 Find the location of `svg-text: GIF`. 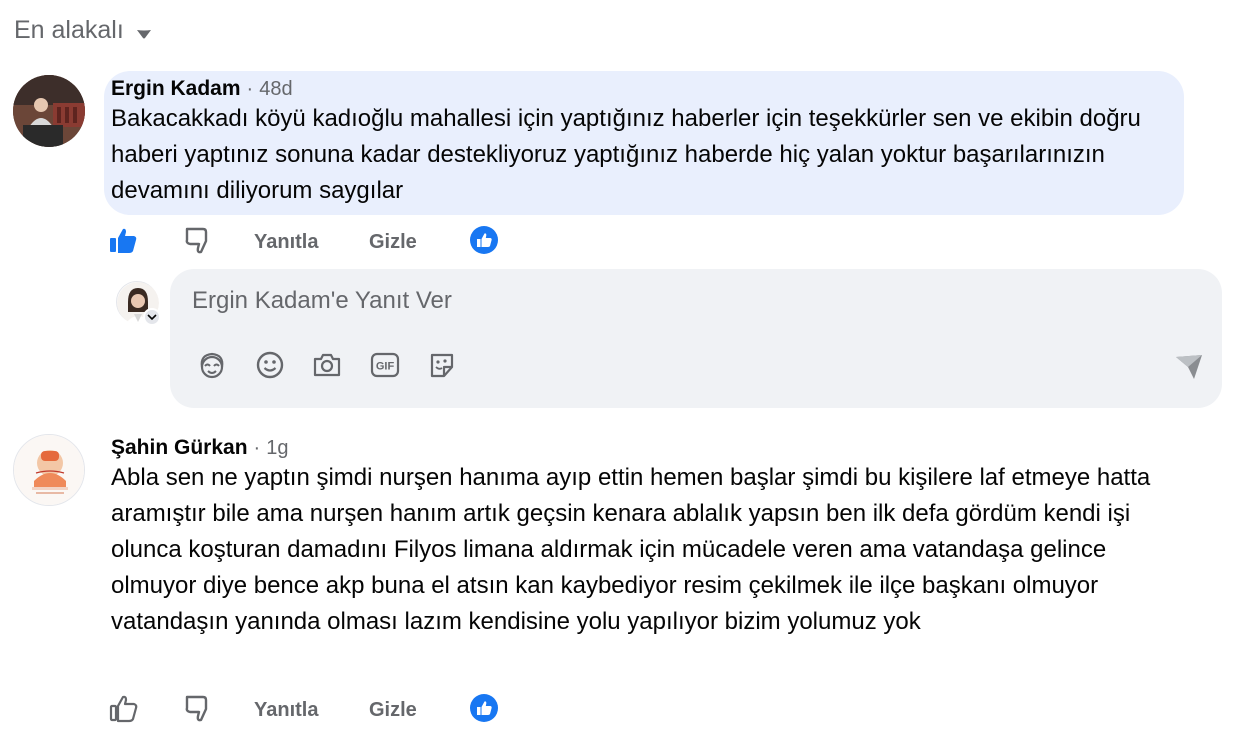

svg-text: GIF is located at coordinates (385, 367).